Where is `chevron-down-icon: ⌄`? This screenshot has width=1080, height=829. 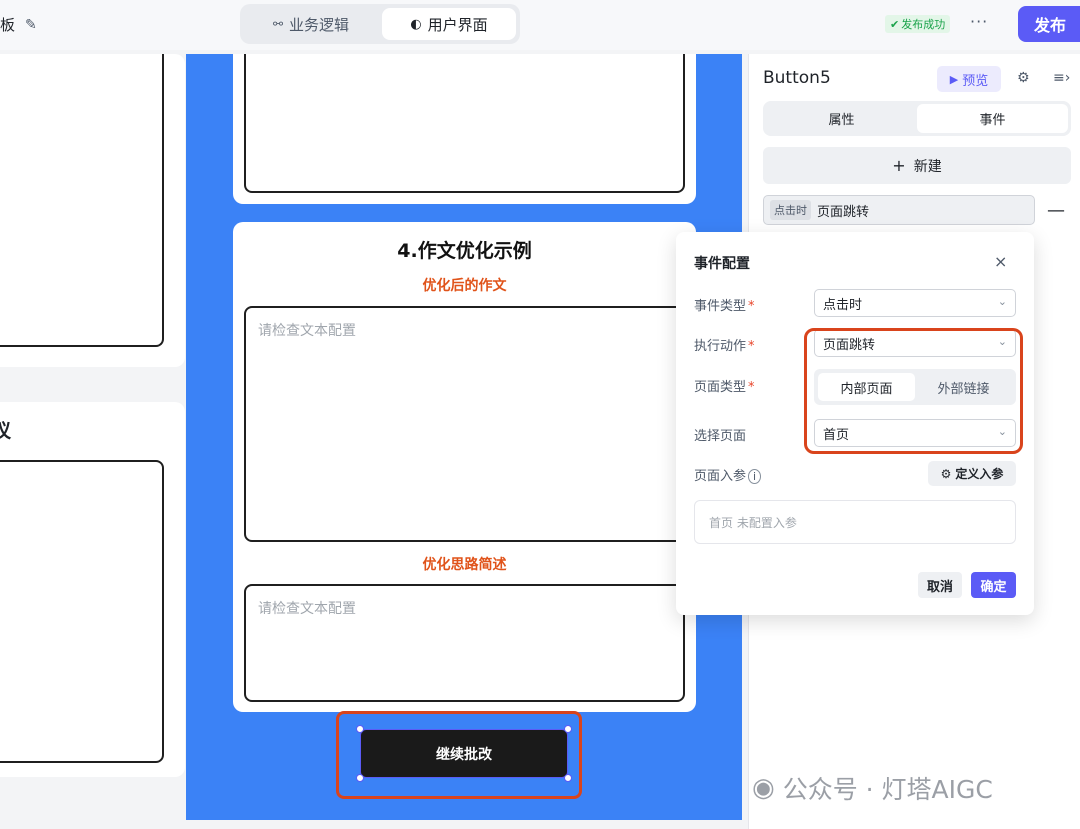 chevron-down-icon: ⌄ is located at coordinates (1002, 301).